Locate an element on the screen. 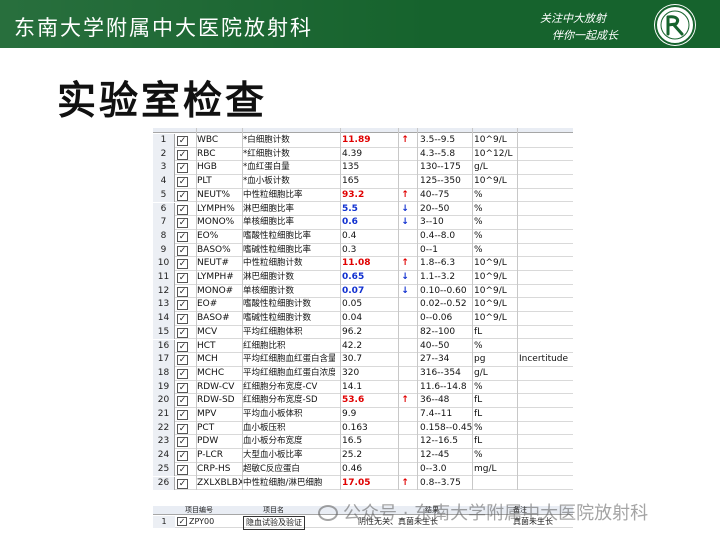  row-number: 12 is located at coordinates (164, 291).